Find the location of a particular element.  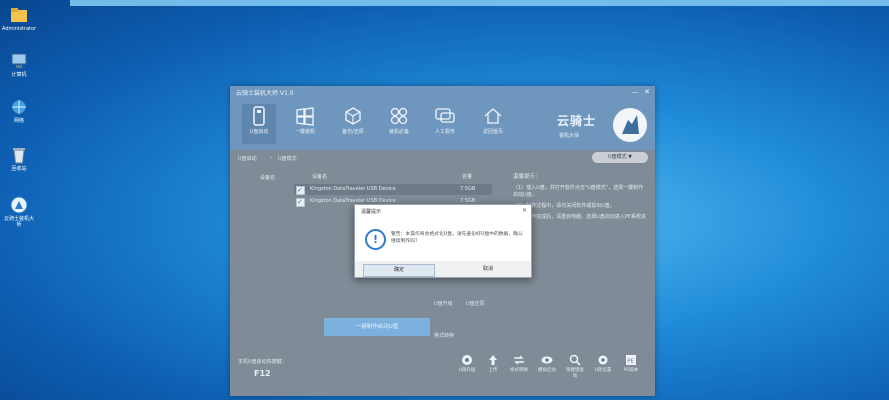

footer-tool-label: 格式转换 is located at coordinates (519, 370).